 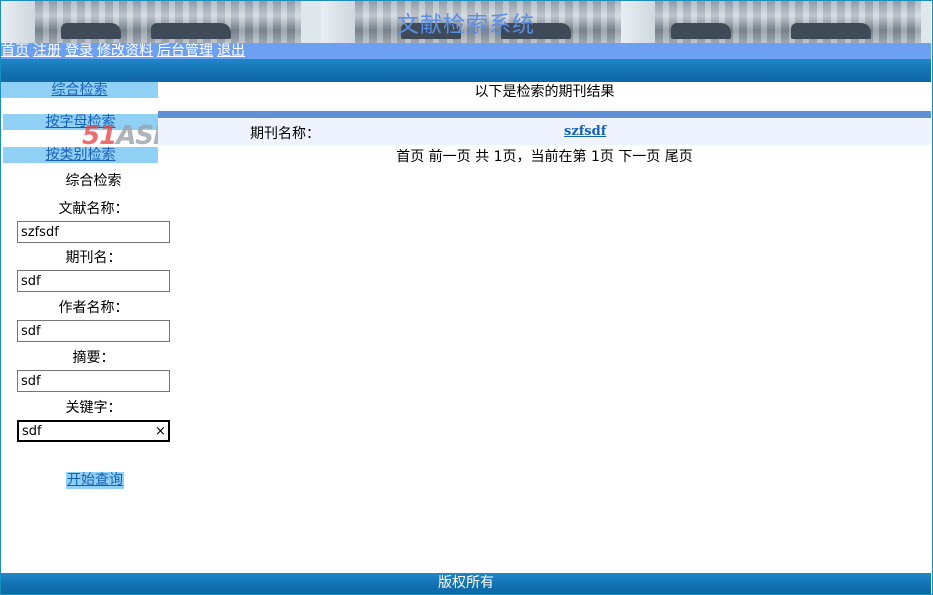 I want to click on title-field-label: 文献名称：, so click(x=93, y=209).